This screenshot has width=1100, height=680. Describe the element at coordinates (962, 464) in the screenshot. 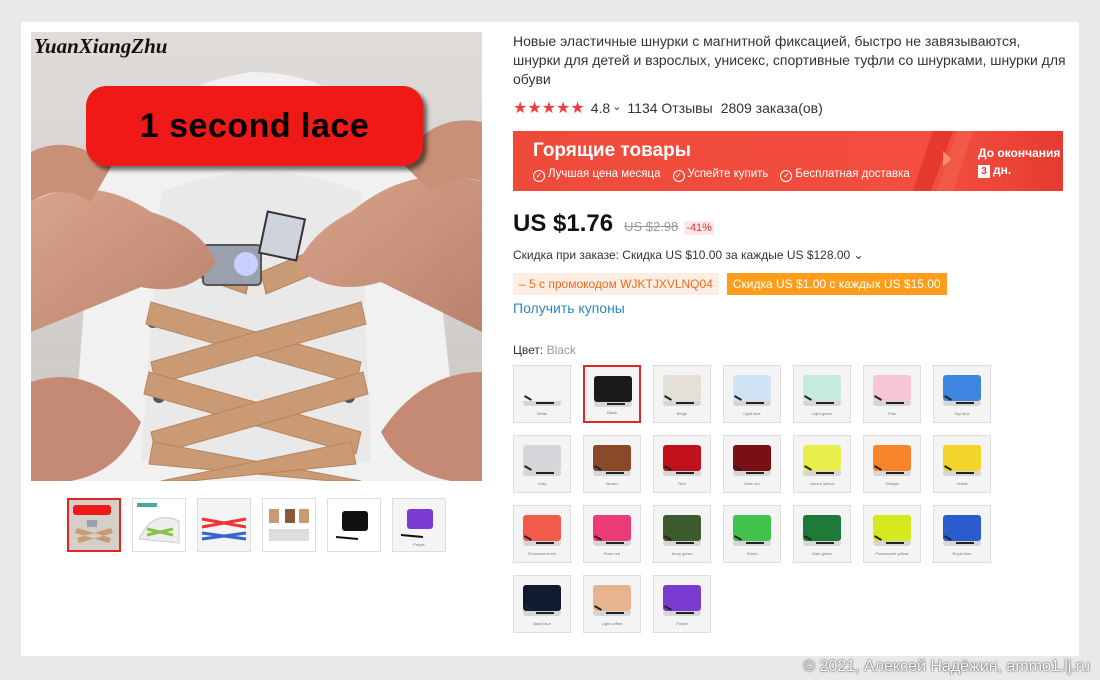

I see `color-option: Yellow` at that location.